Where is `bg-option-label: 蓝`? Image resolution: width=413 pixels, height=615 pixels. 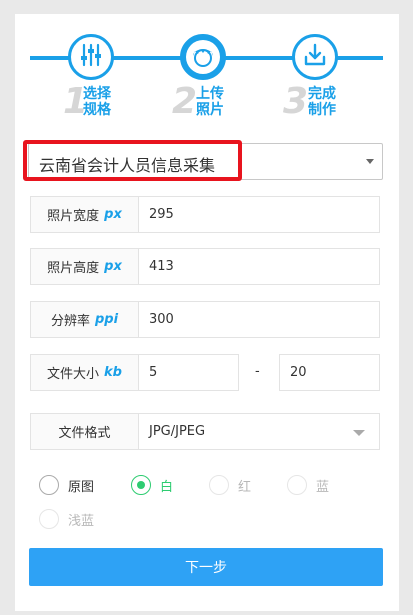
bg-option-label: 蓝 is located at coordinates (323, 487).